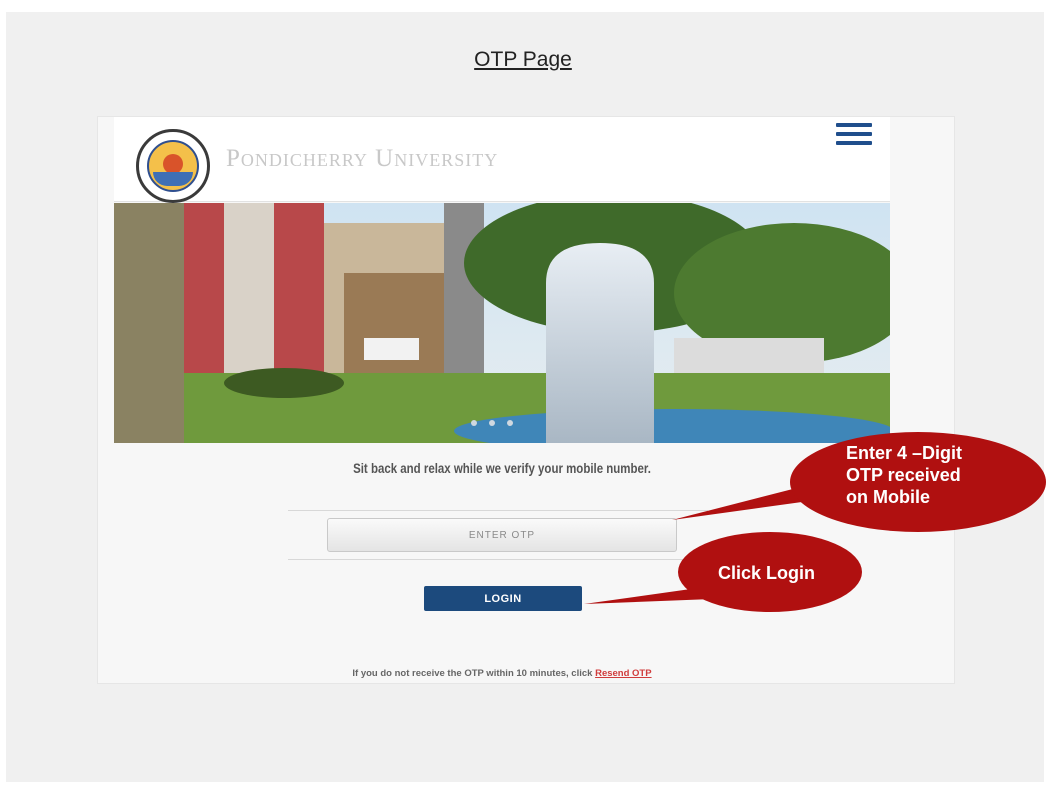 Image resolution: width=1046 pixels, height=788 pixels. What do you see at coordinates (767, 573) in the screenshot?
I see `login-callout-text: Click Login` at bounding box center [767, 573].